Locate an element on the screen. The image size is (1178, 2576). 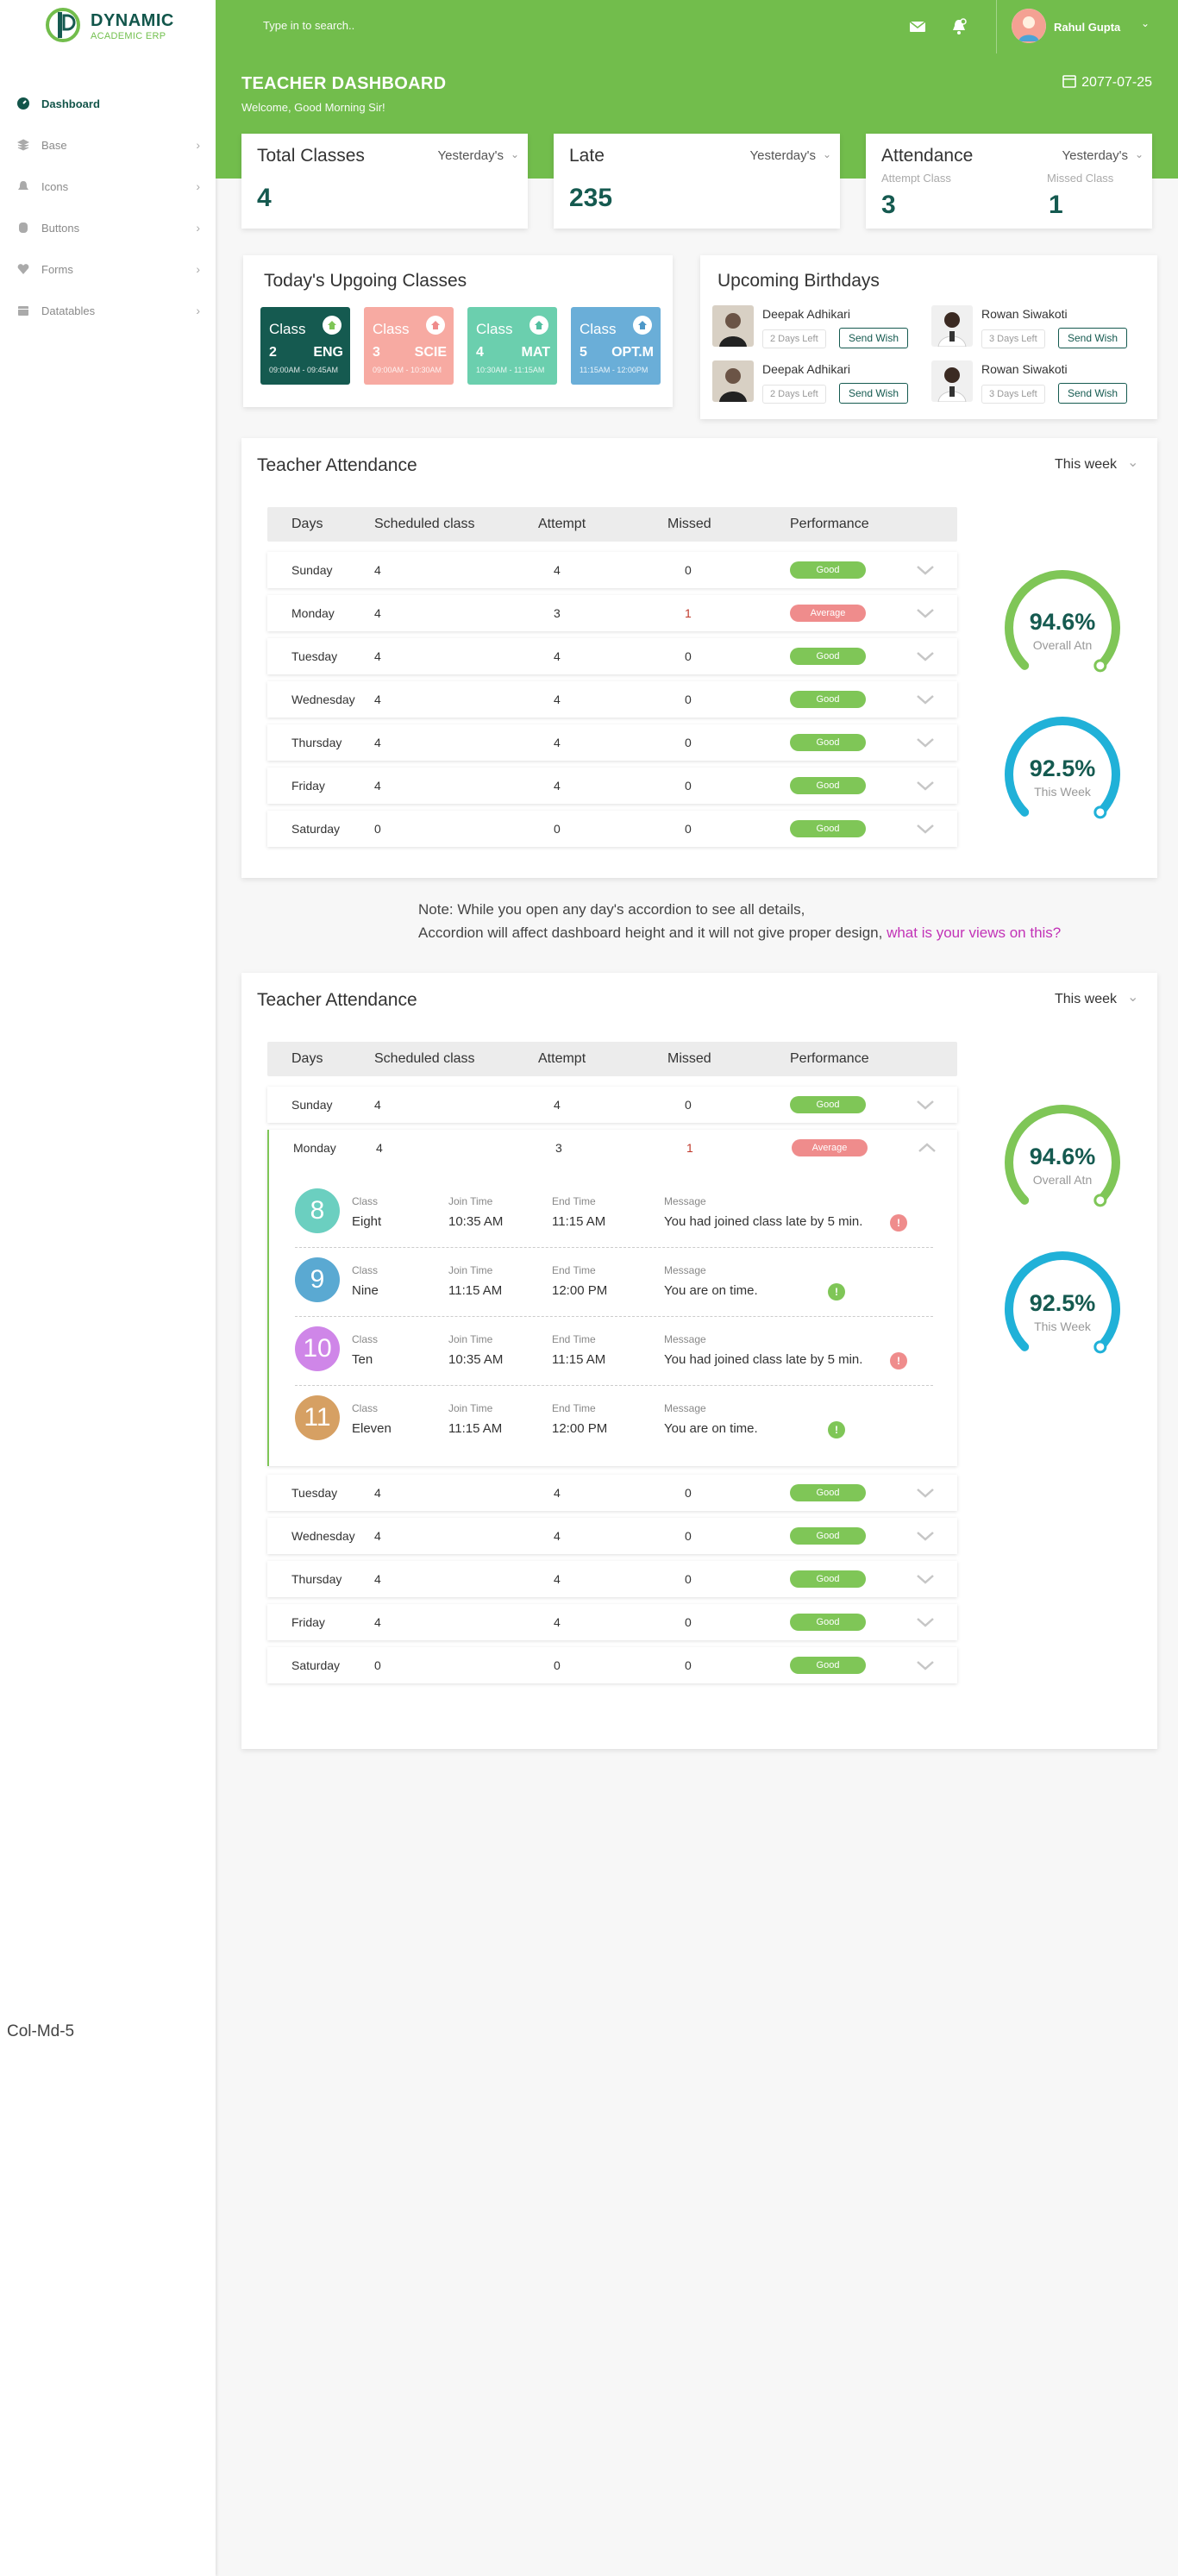
sidebar-item-label: Datatables is located at coordinates (68, 310).